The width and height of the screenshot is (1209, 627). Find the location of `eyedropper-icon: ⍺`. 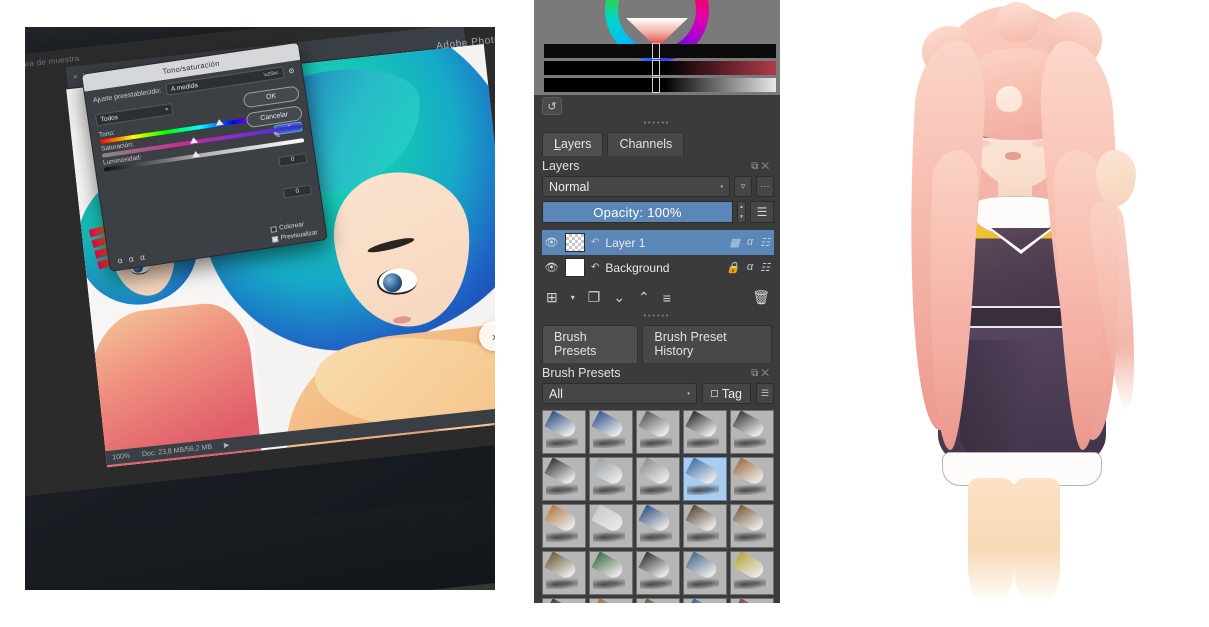

eyedropper-icon: ⍺ is located at coordinates (120, 261).